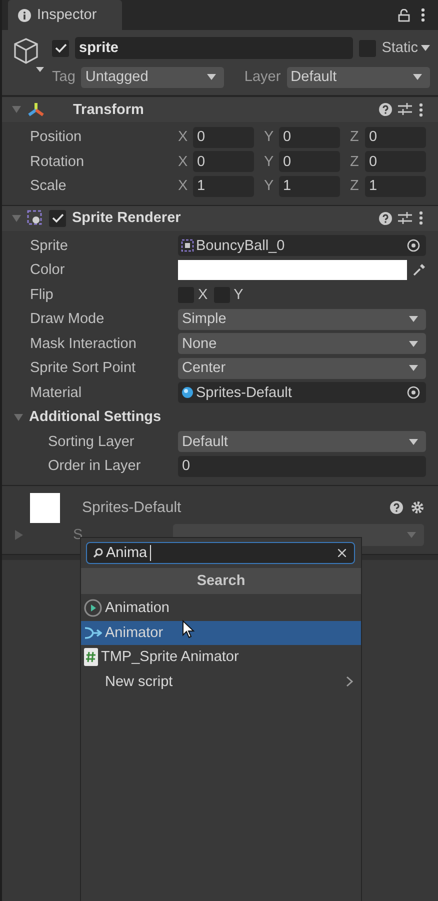  What do you see at coordinates (49, 246) in the screenshot?
I see `field-label: Sprite` at bounding box center [49, 246].